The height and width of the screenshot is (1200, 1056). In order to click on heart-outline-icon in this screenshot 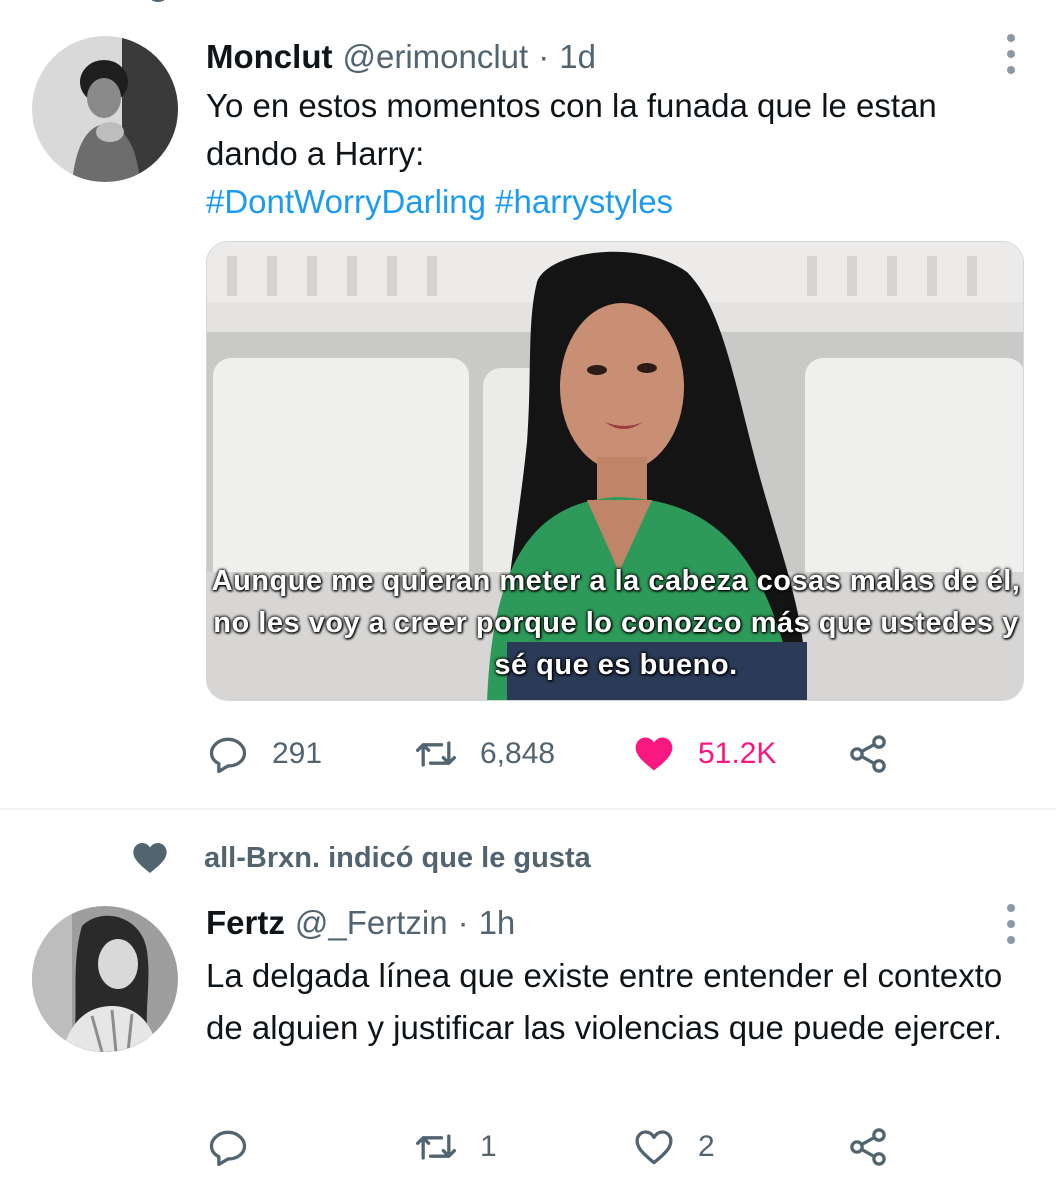, I will do `click(654, 1147)`.